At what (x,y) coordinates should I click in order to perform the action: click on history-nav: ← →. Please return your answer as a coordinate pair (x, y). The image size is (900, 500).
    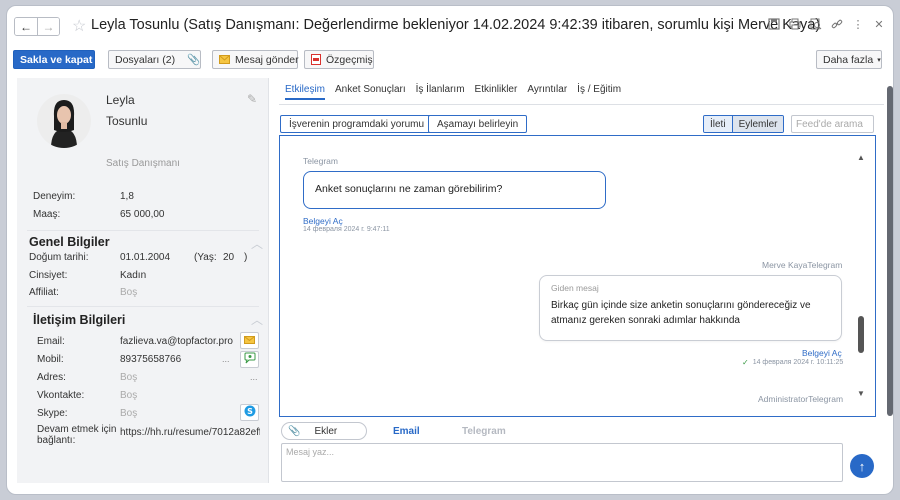
    Looking at the image, I should click on (37, 26).